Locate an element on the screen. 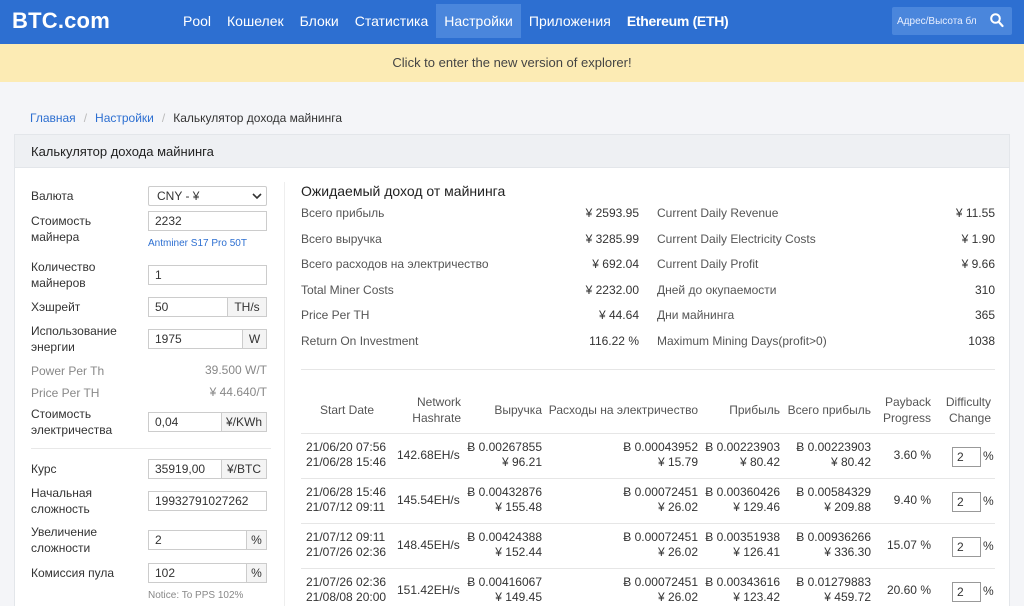 This screenshot has width=1024, height=606. page-title: Калькулятор дохода майнинга is located at coordinates (122, 151).